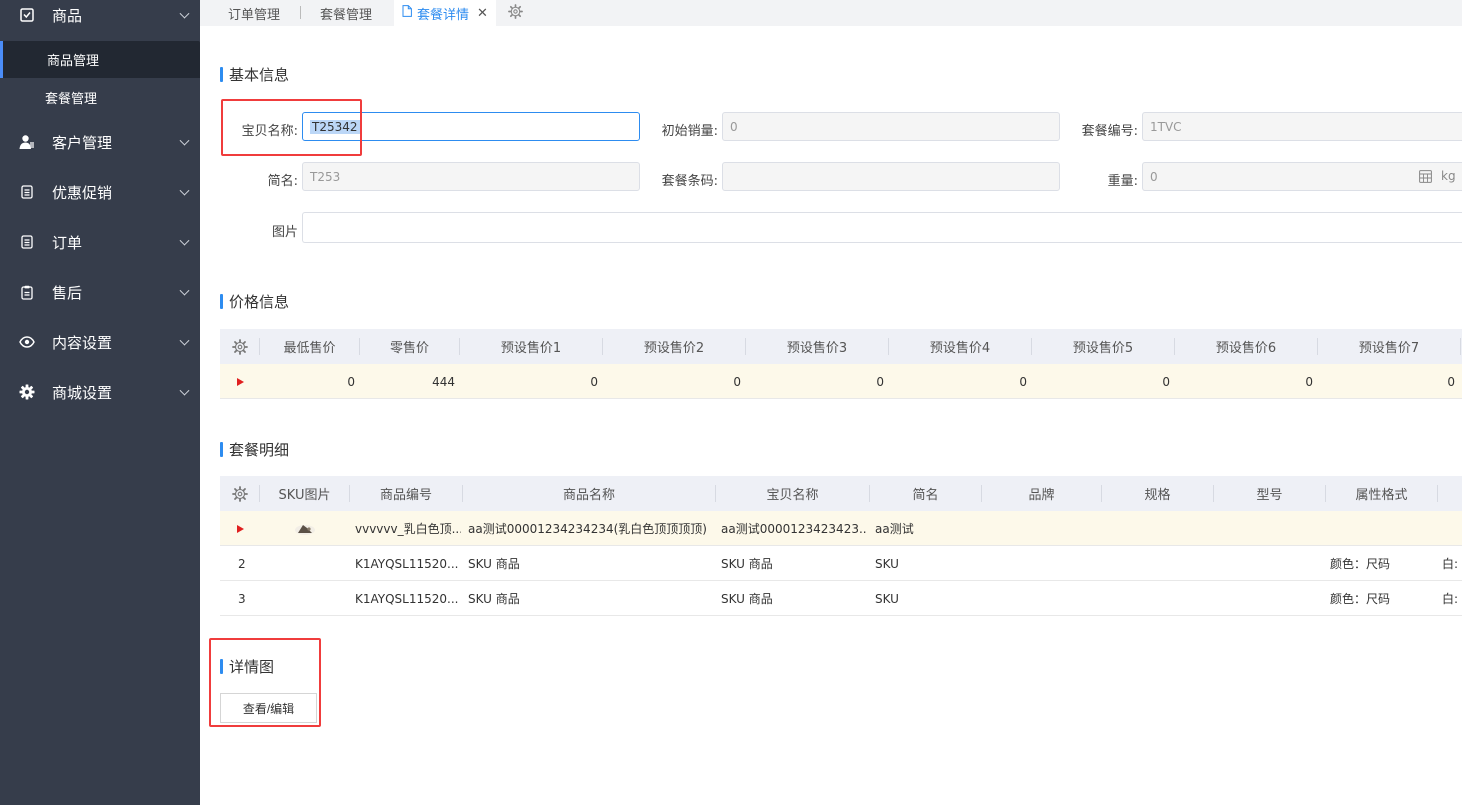 This screenshot has width=1462, height=805. Describe the element at coordinates (891, 176) in the screenshot. I see `barcode-input` at that location.